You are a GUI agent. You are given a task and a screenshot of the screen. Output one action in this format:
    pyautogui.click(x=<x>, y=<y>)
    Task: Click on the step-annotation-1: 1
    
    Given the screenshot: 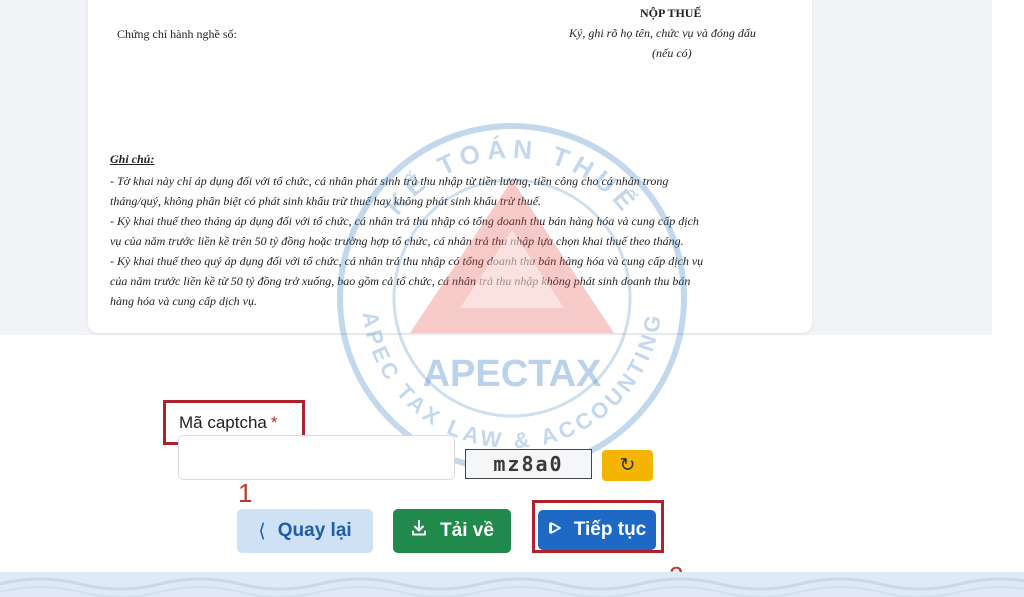 What is the action you would take?
    pyautogui.click(x=245, y=493)
    